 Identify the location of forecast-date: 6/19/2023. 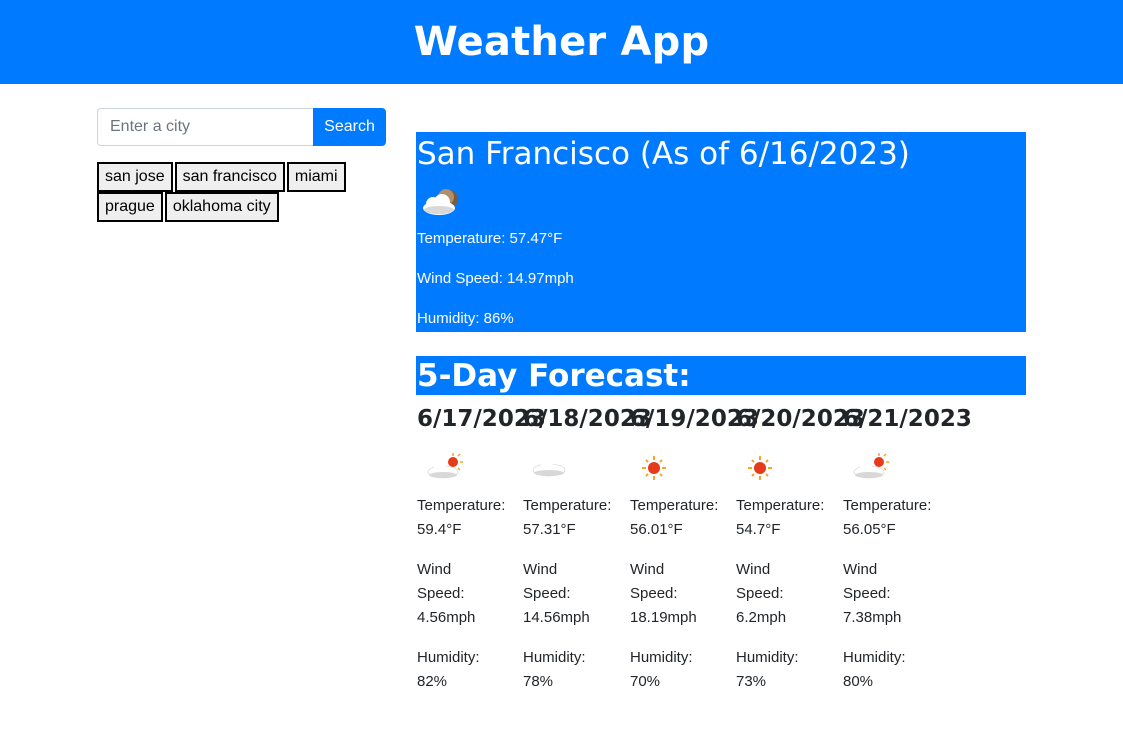
(694, 419).